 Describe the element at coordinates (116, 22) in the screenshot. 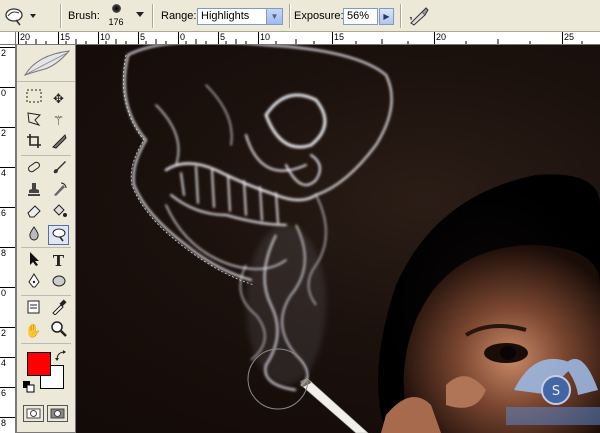

I see `brush-size: 176` at that location.